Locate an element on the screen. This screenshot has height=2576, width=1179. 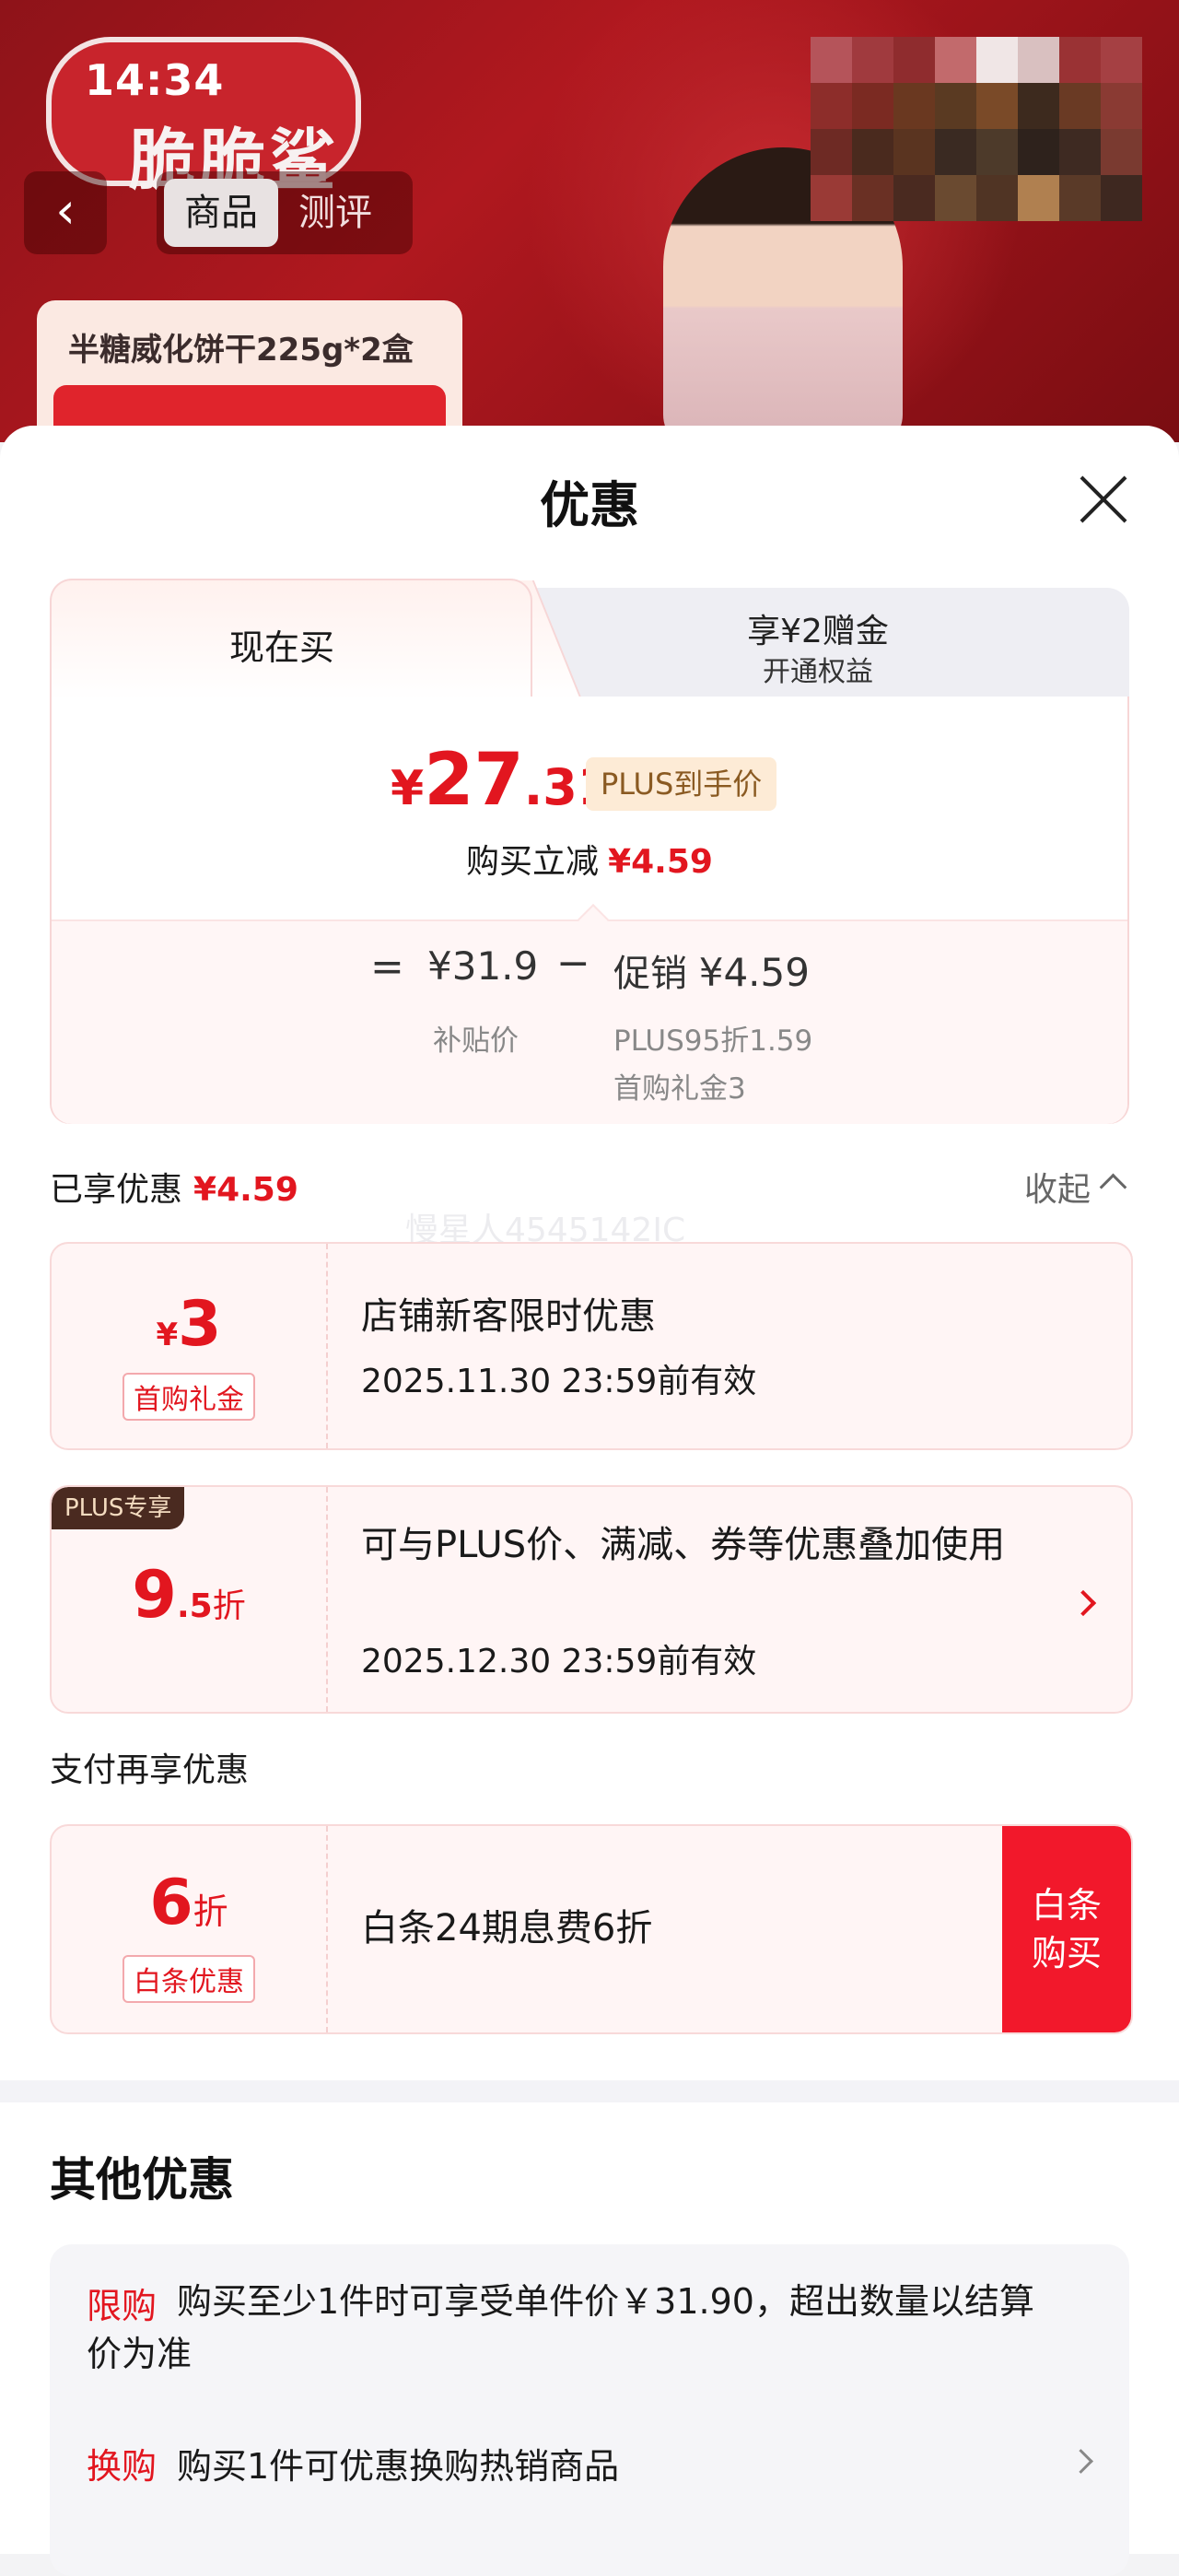
variant-label: 半糖威化饼干225g*2盒 is located at coordinates (241, 350).